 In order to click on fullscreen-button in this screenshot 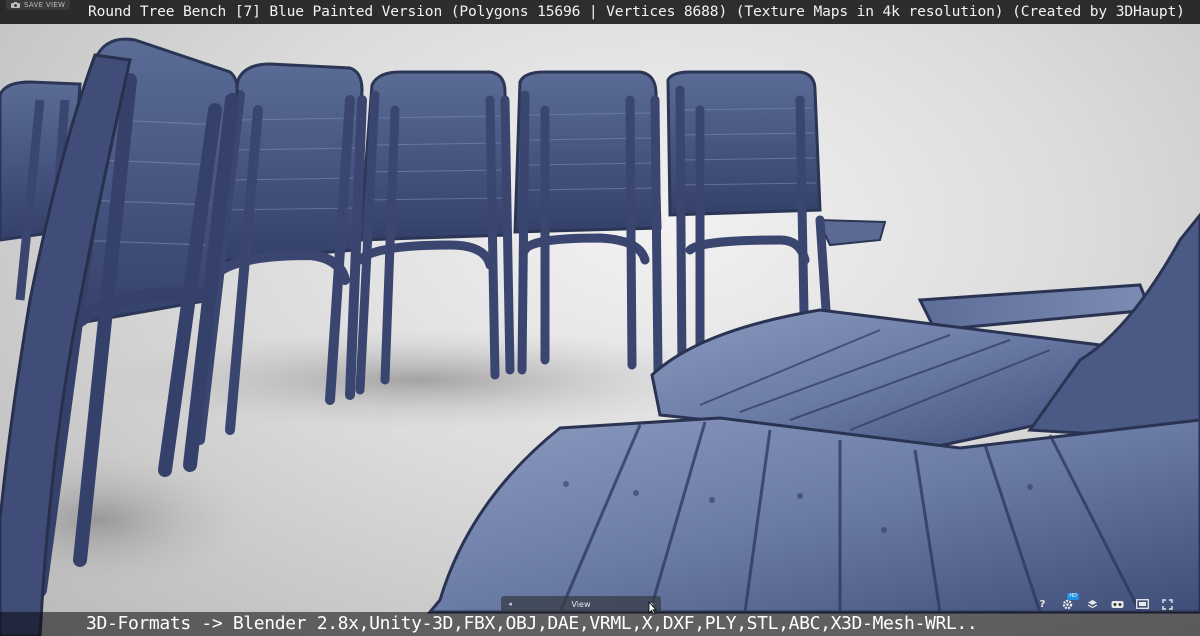, I will do `click(1167, 604)`.